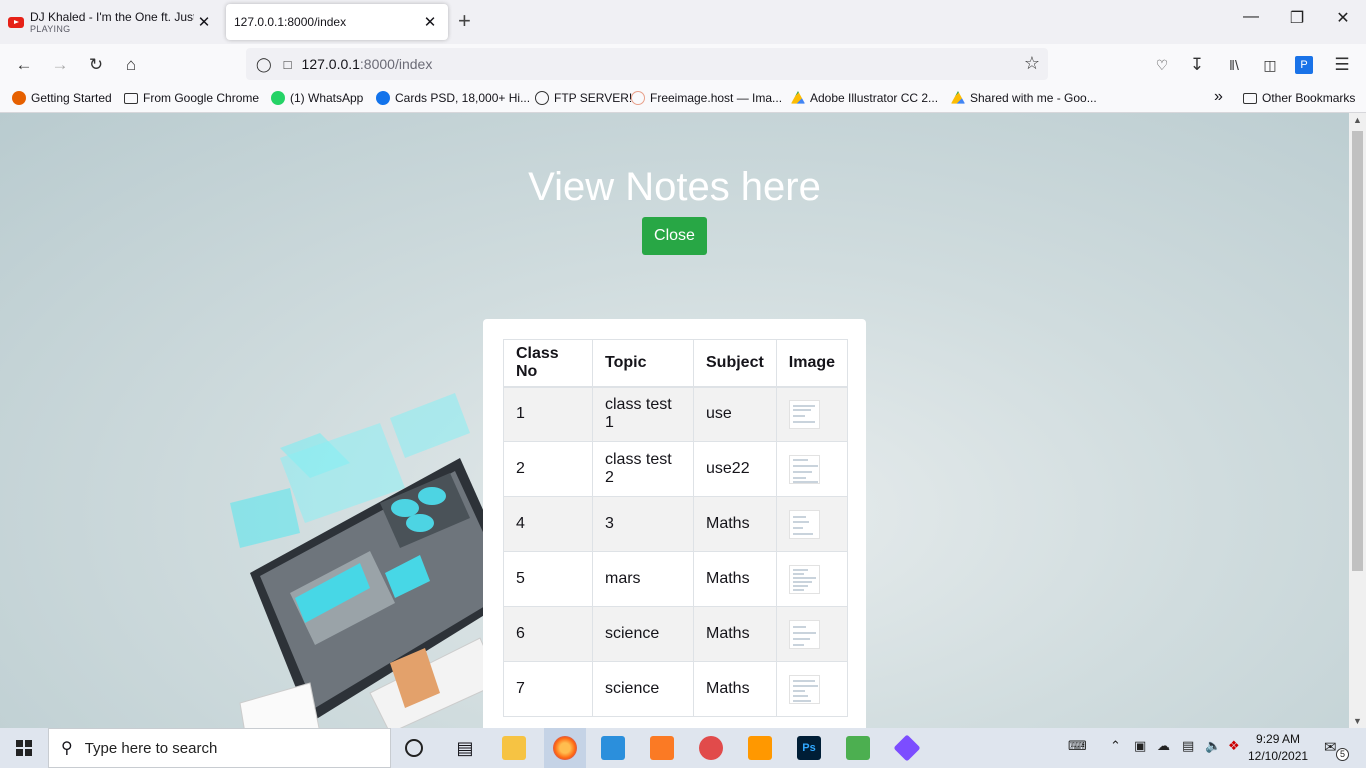  What do you see at coordinates (907, 748) in the screenshot?
I see `git-icon` at bounding box center [907, 748].